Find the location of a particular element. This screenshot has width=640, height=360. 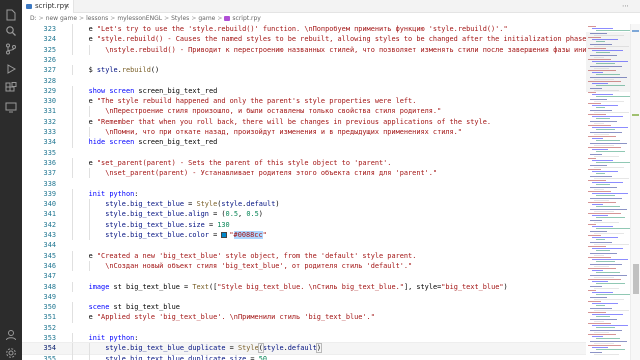

vertical-scrollbar is located at coordinates (635, 192).